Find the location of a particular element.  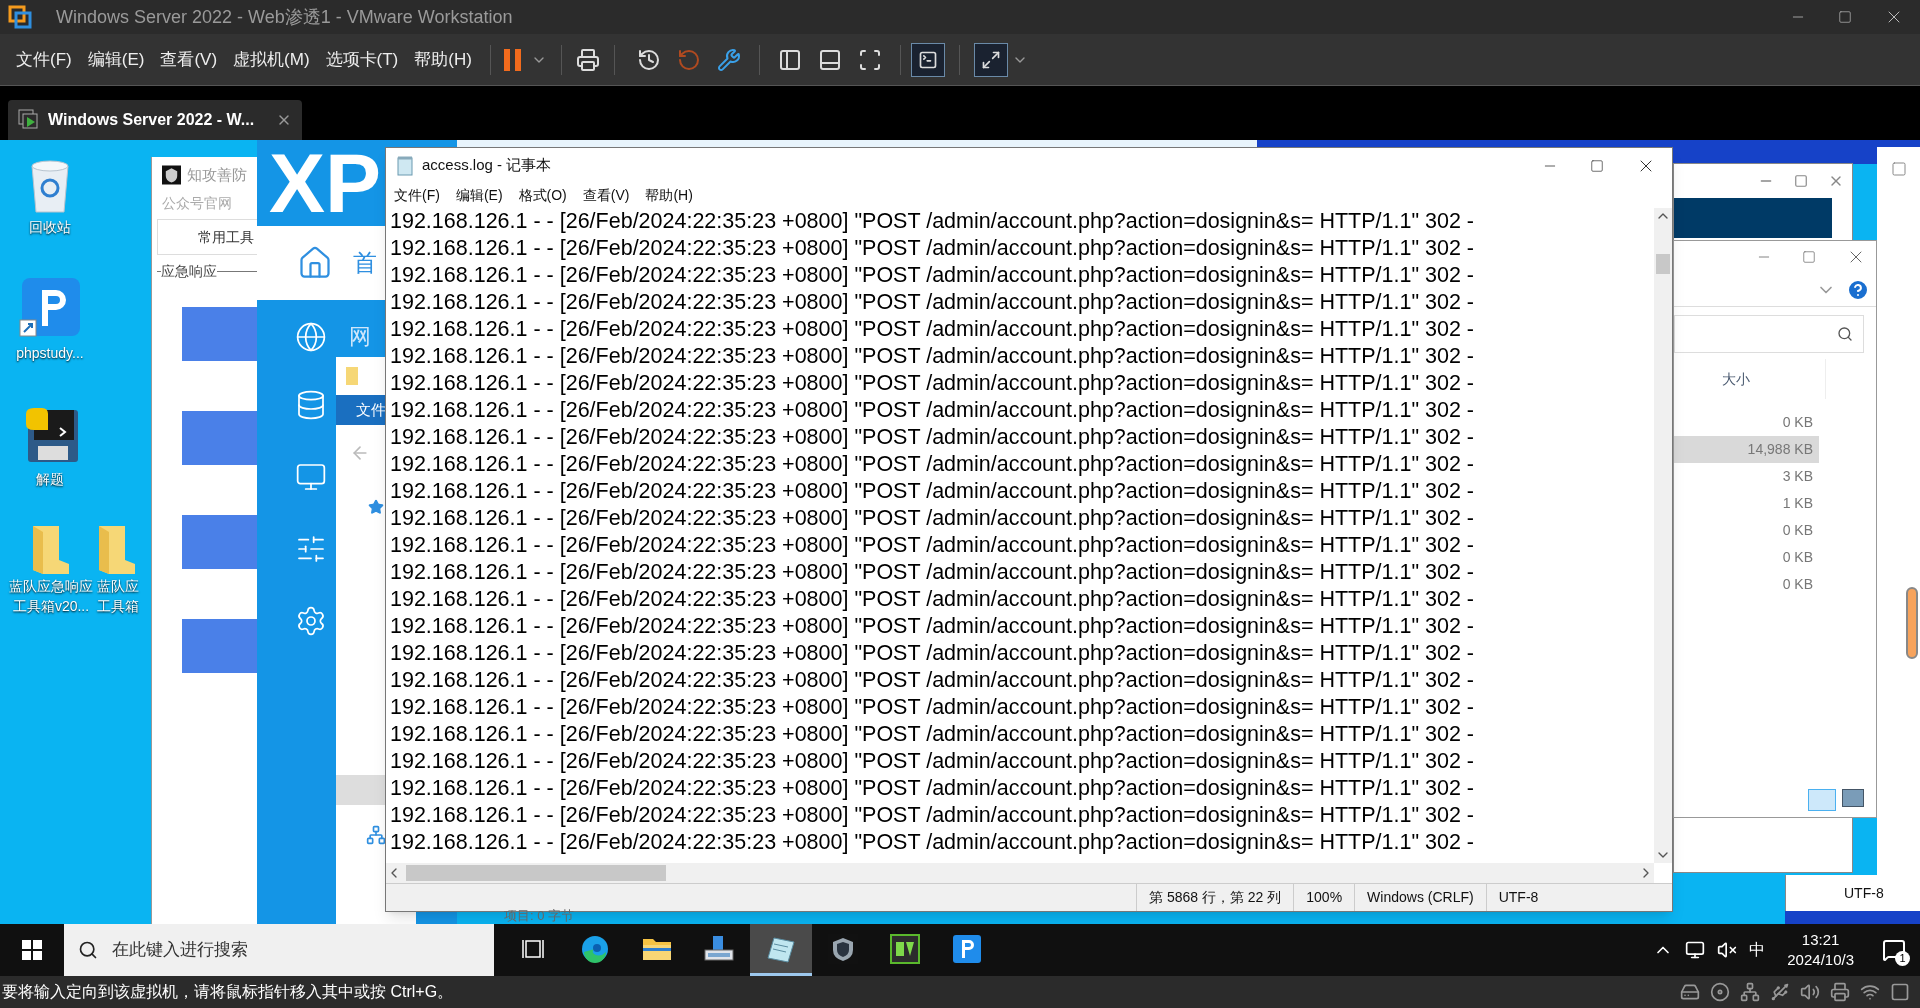

sliders-icon is located at coordinates (311, 549).